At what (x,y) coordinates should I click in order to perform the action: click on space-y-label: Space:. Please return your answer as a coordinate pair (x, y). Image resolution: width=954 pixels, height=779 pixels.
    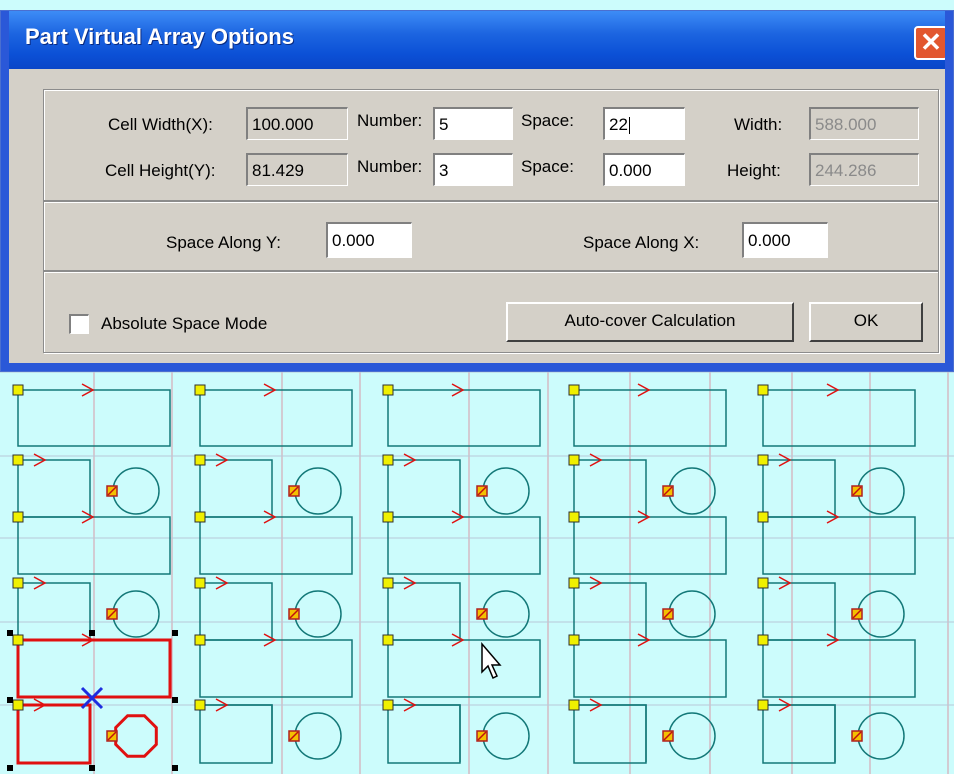
    Looking at the image, I should click on (547, 166).